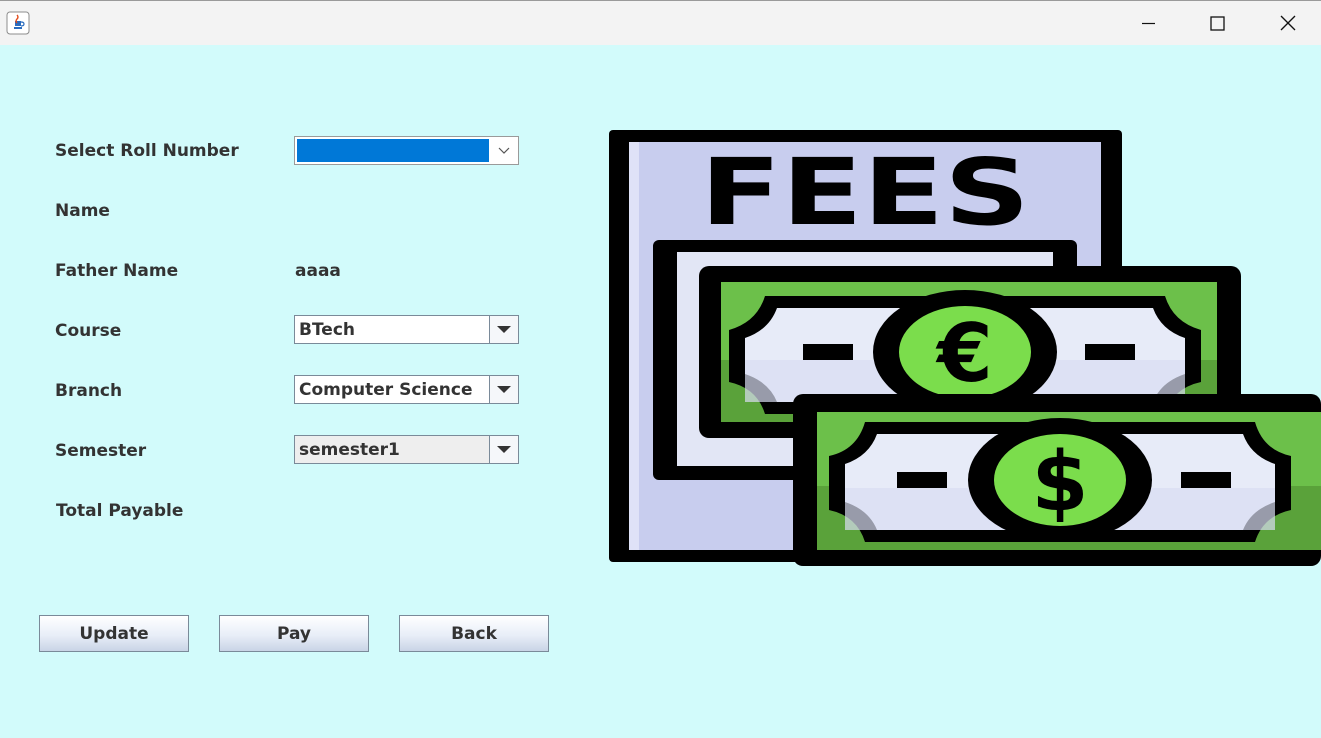 This screenshot has height=738, width=1321. Describe the element at coordinates (88, 331) in the screenshot. I see `course-label: Course` at that location.